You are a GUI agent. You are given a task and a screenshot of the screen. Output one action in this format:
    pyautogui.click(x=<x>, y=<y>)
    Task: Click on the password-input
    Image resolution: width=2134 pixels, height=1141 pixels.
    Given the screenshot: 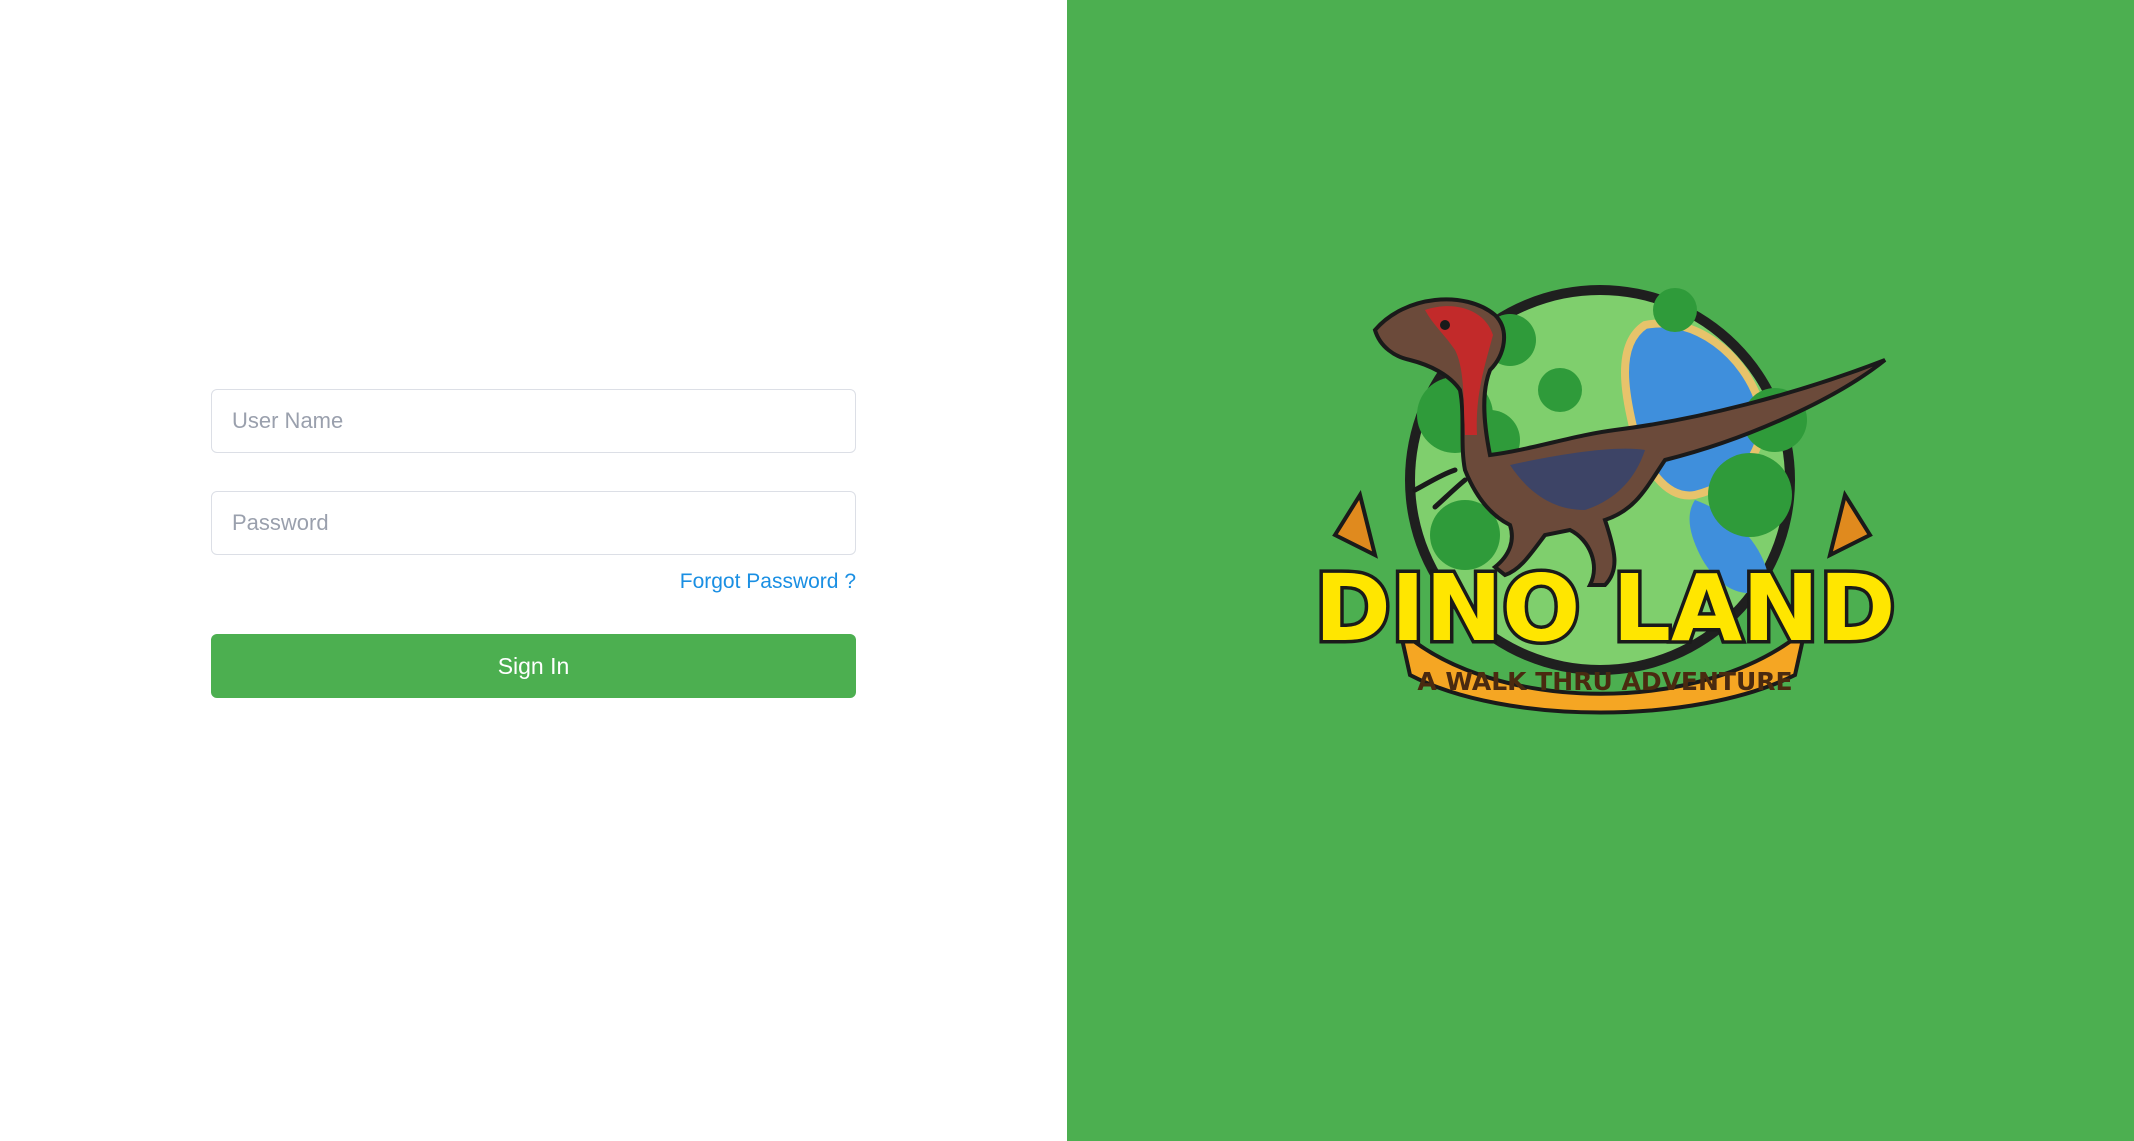 What is the action you would take?
    pyautogui.click(x=533, y=523)
    